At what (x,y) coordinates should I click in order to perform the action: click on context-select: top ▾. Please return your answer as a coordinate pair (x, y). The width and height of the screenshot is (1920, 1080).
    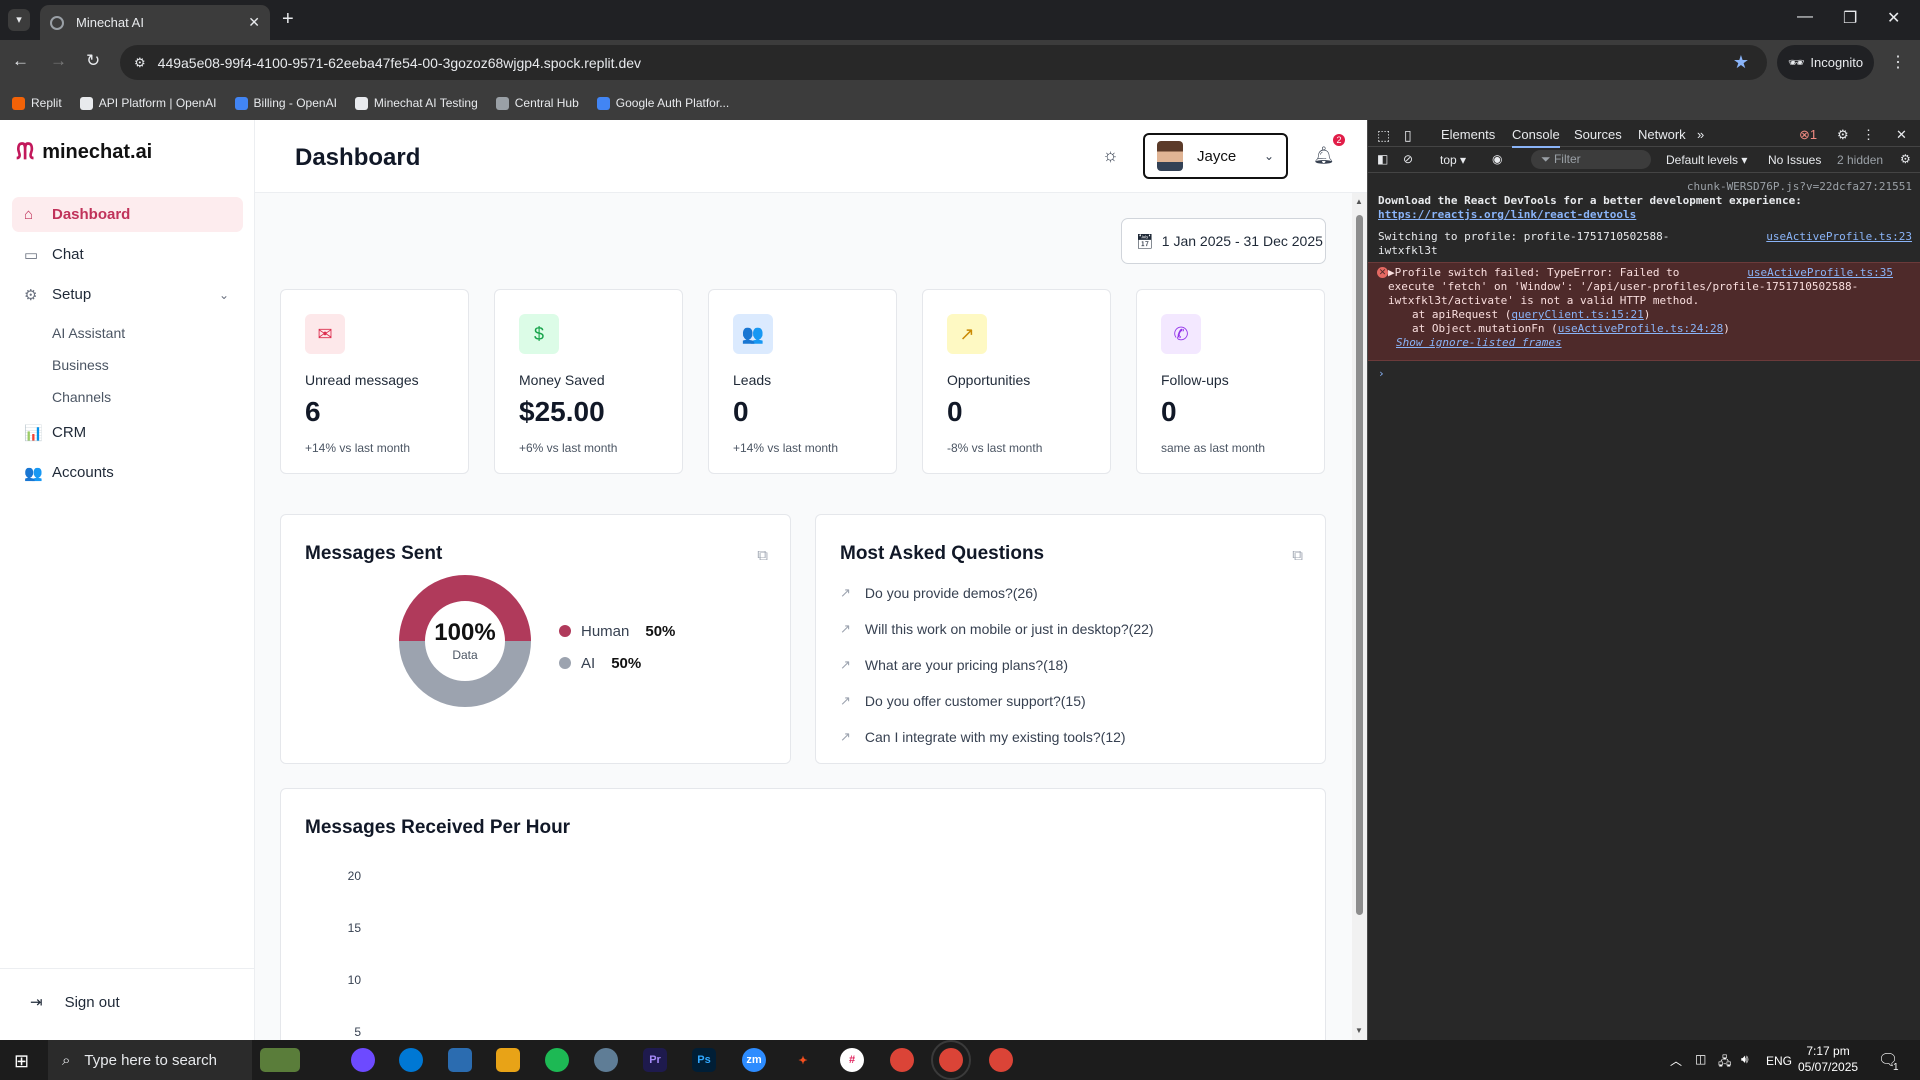
    Looking at the image, I should click on (1453, 160).